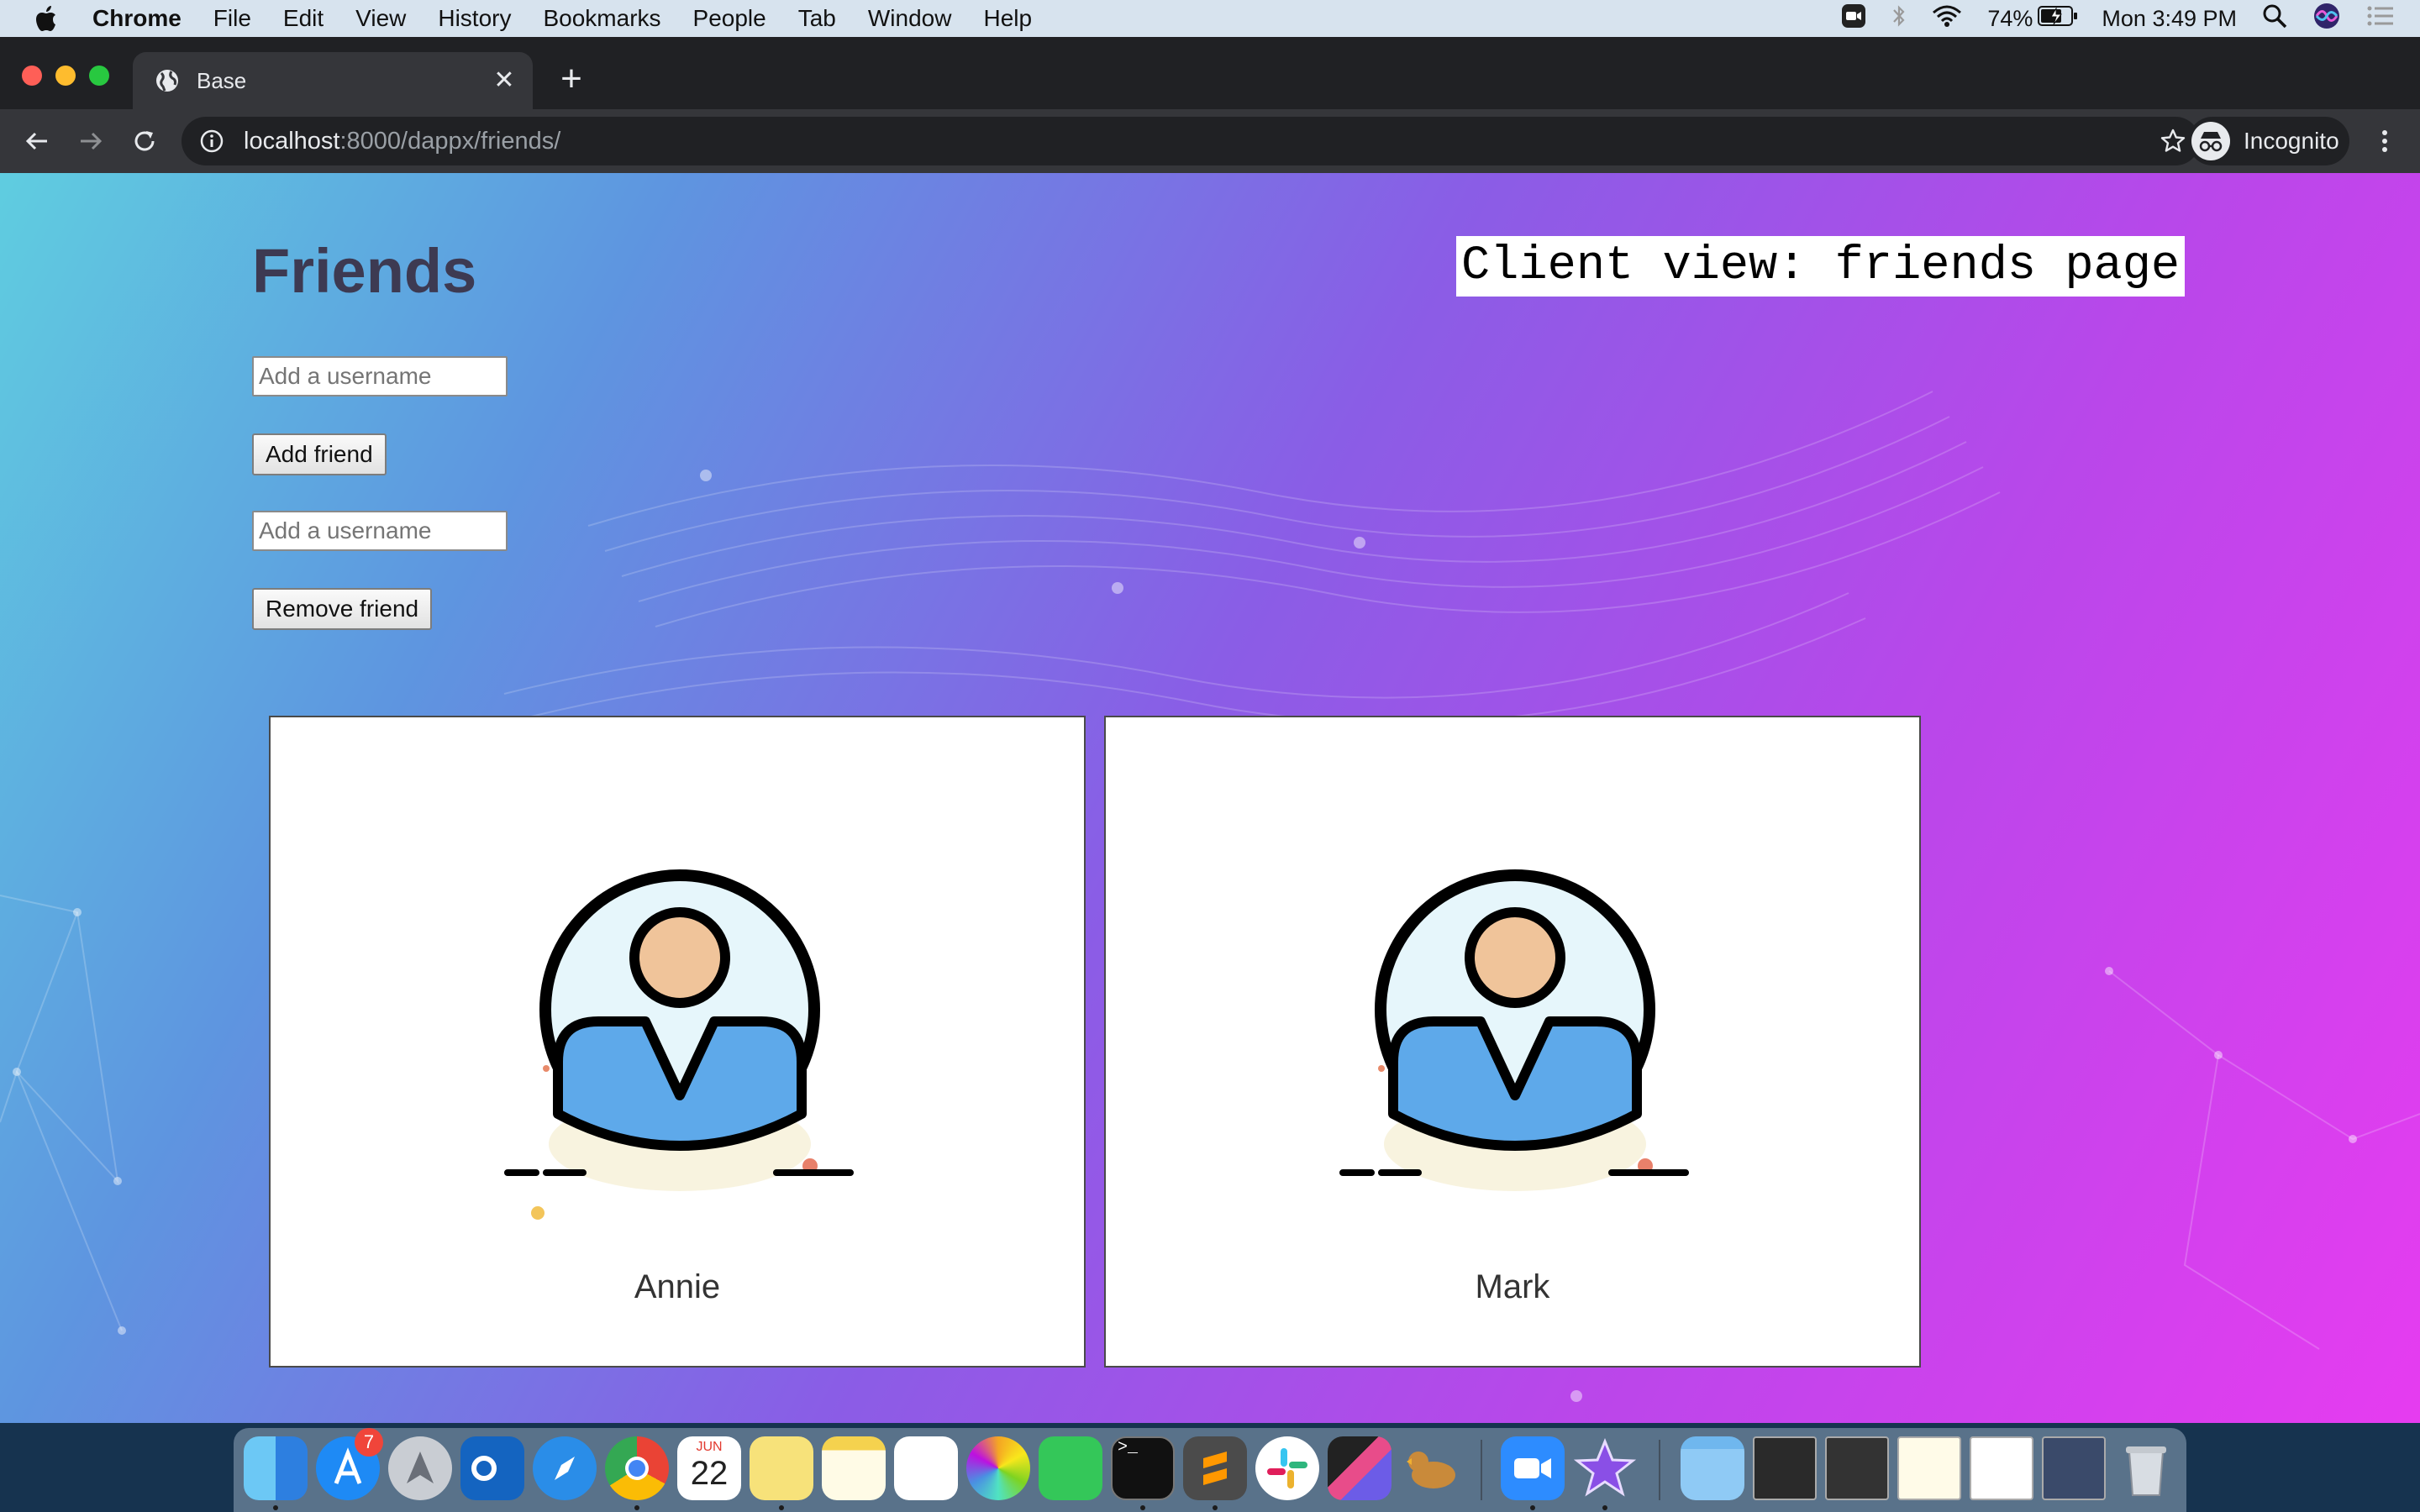 This screenshot has width=2420, height=1512. I want to click on remove-username-input, so click(380, 531).